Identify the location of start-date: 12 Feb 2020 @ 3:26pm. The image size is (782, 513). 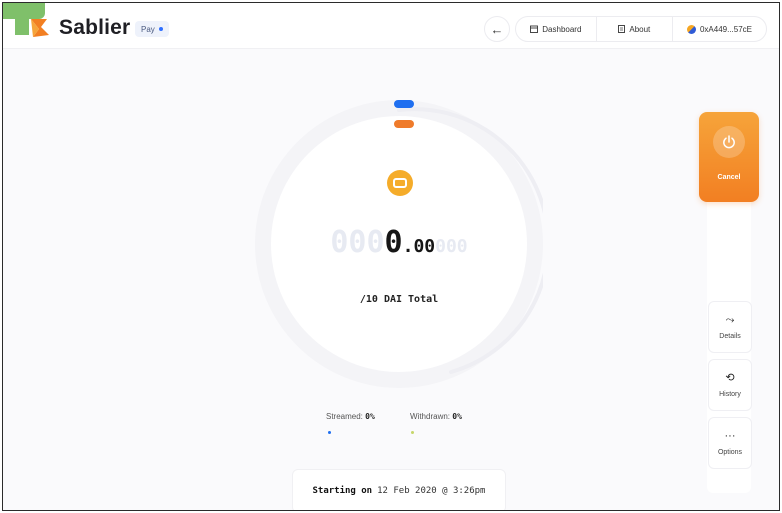
(431, 491).